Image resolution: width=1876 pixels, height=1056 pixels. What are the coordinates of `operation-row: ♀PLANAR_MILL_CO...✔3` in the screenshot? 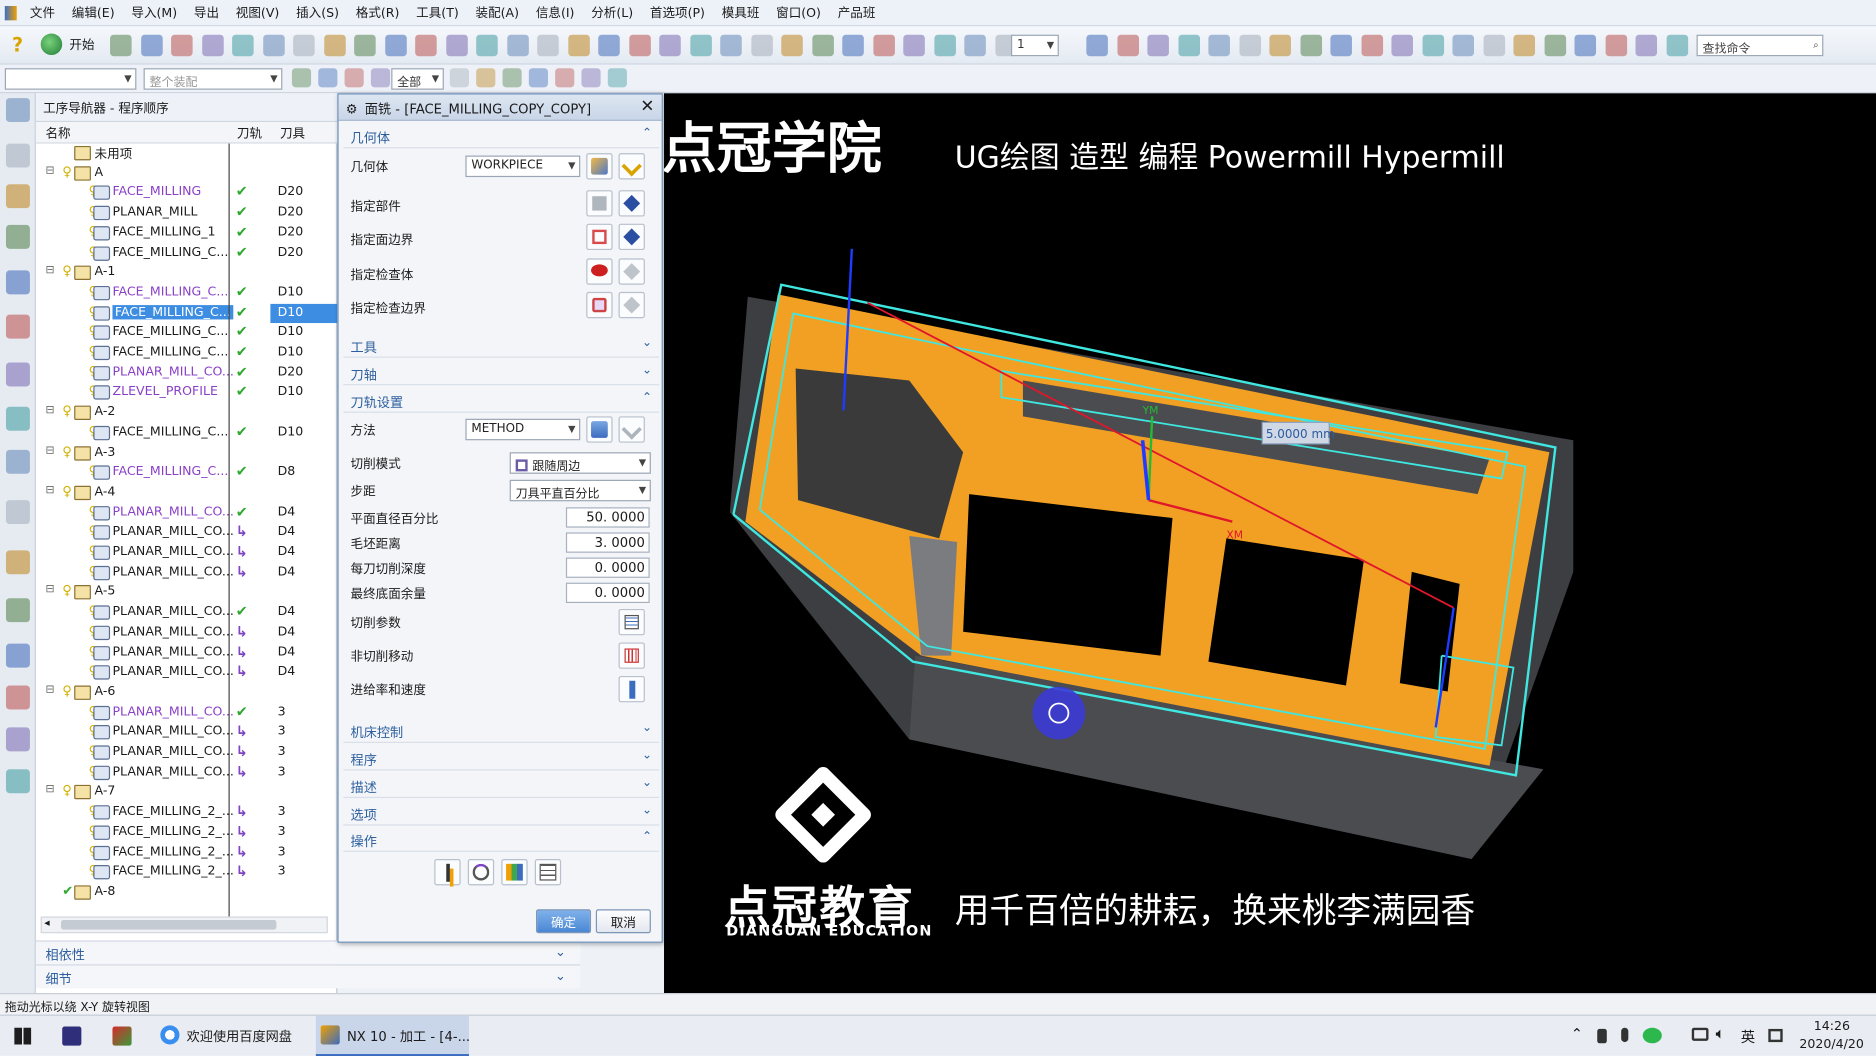 It's located at (187, 713).